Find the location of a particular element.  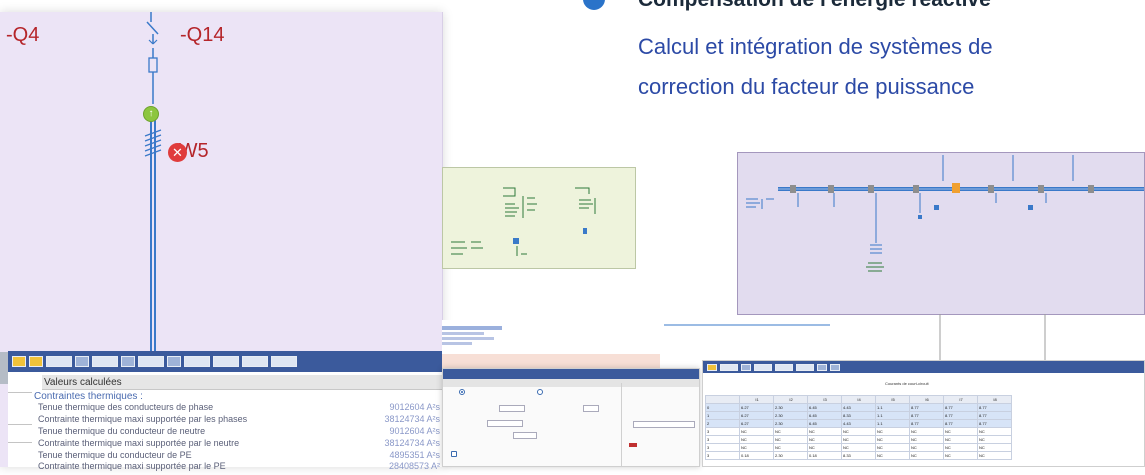

column-header: I5 is located at coordinates (892, 399).